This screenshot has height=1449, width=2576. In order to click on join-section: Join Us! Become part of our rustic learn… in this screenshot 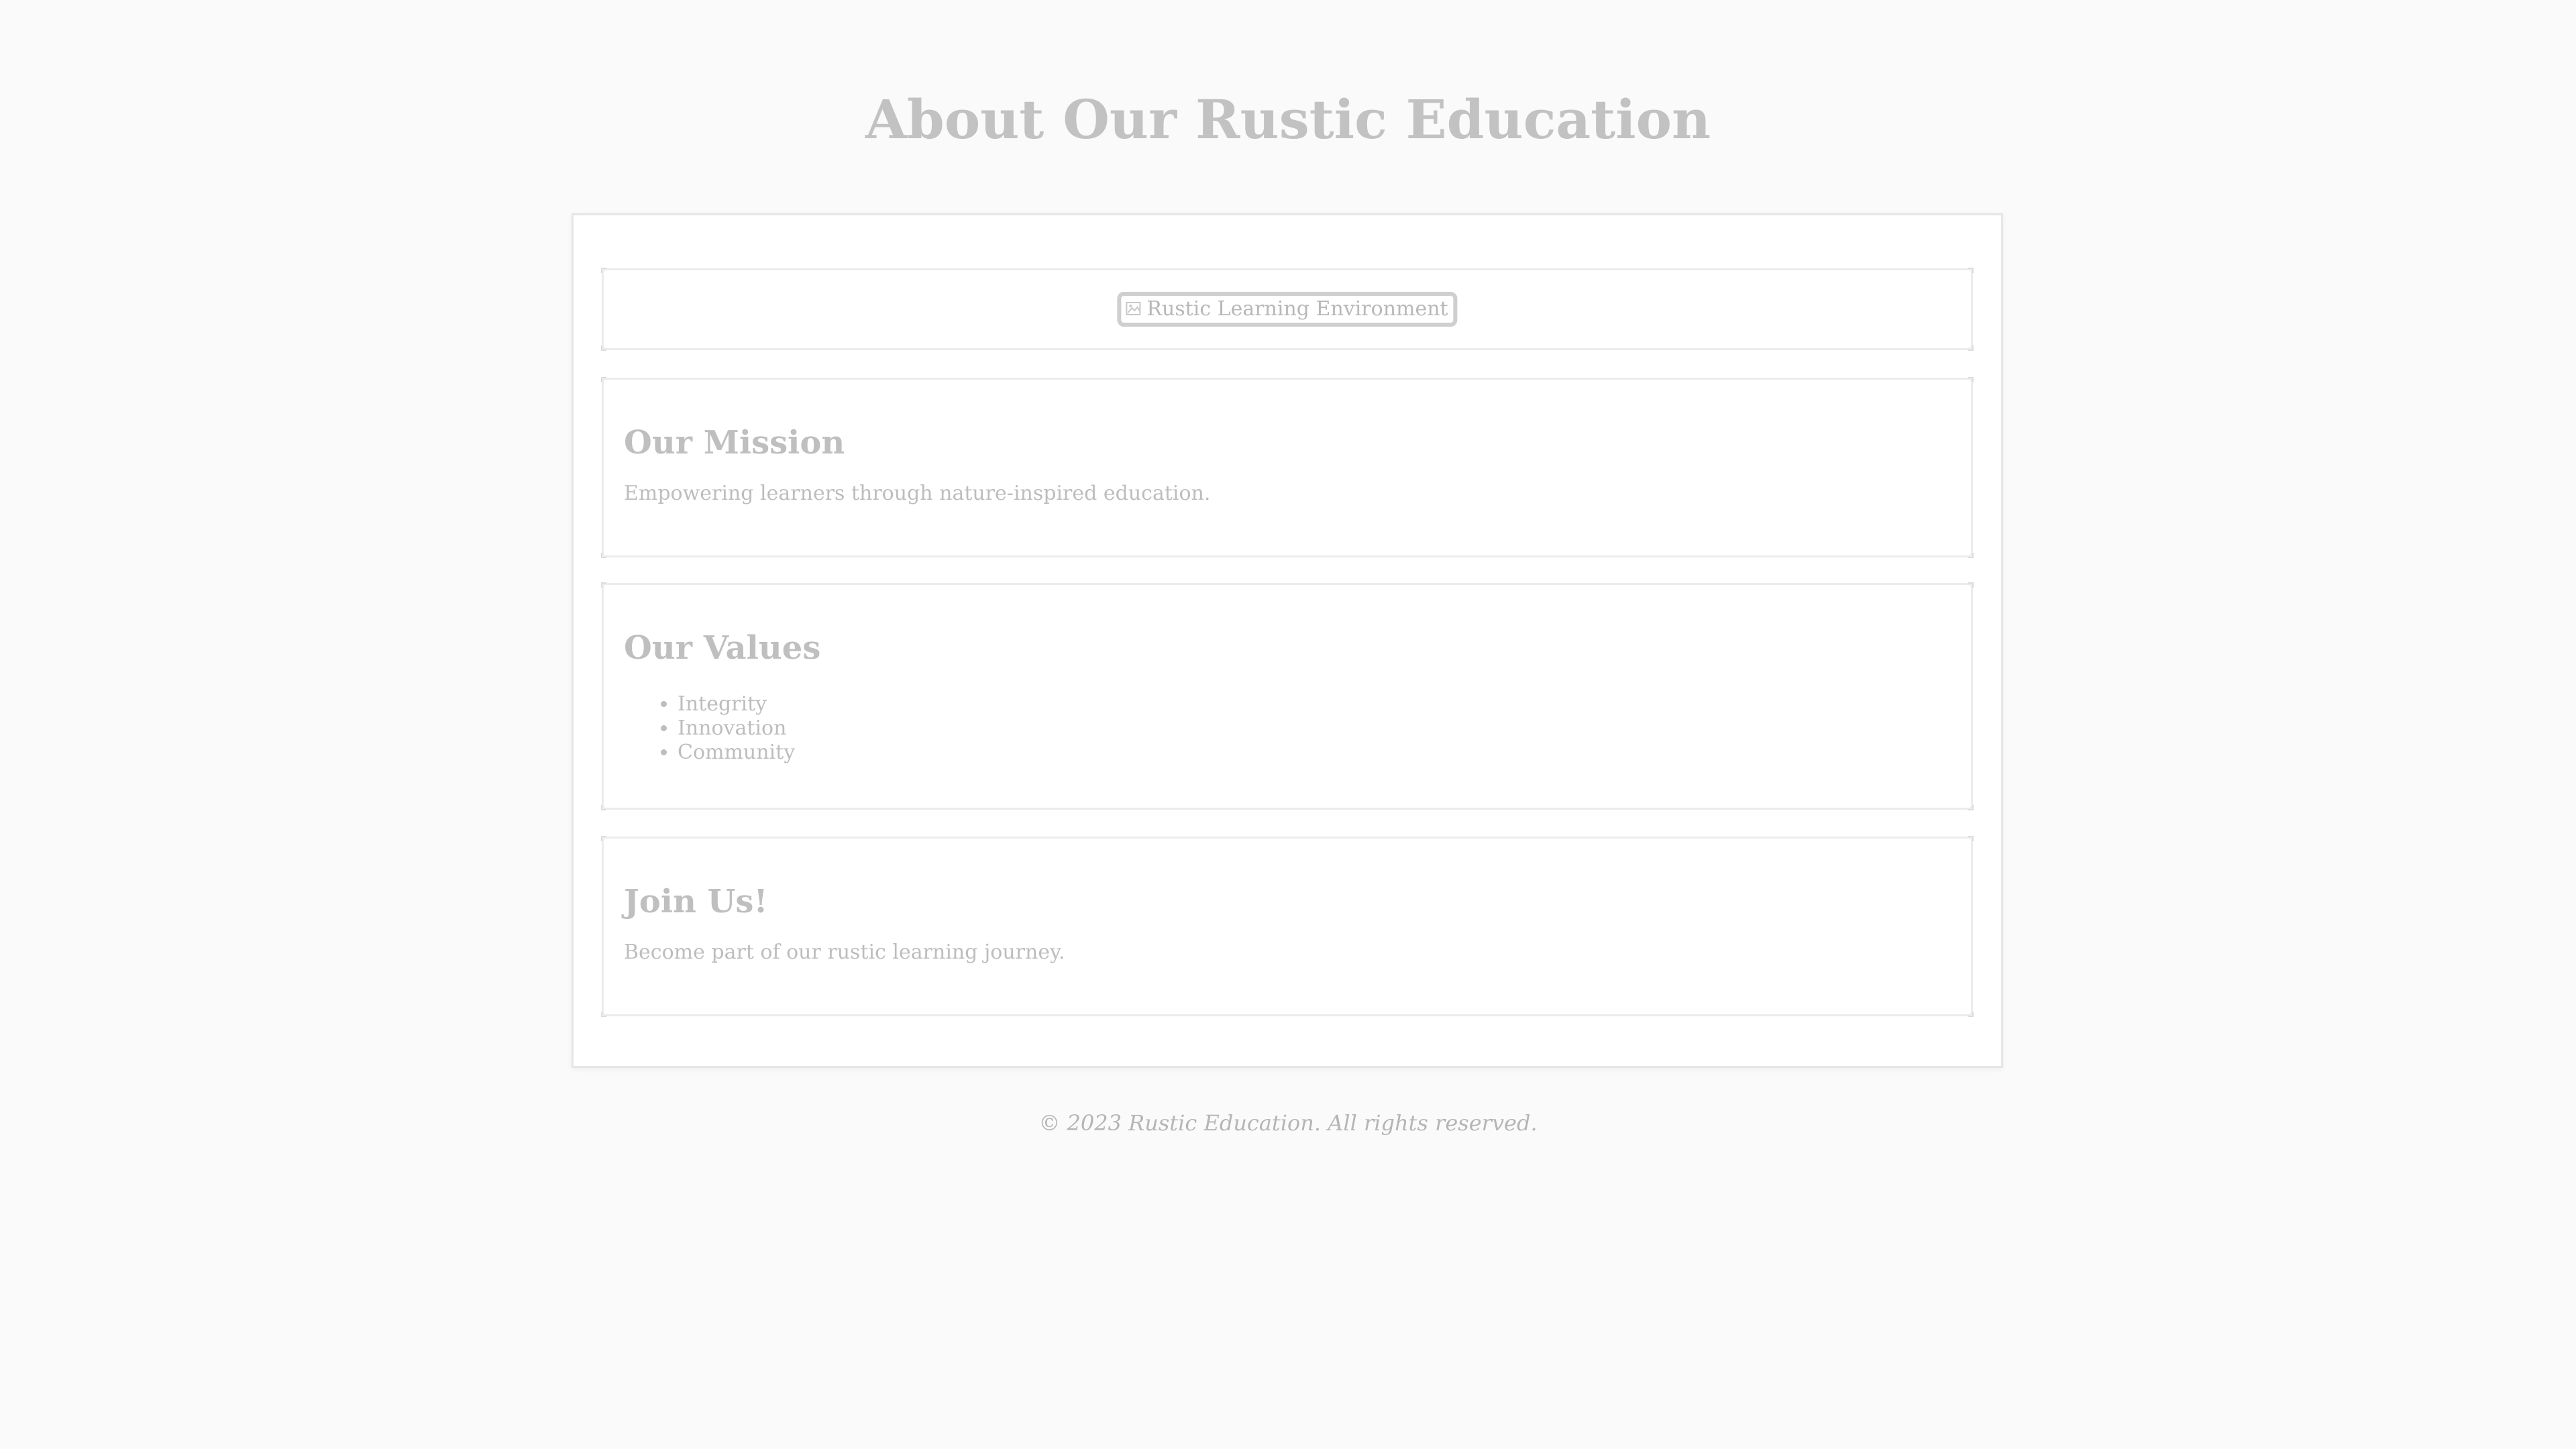, I will do `click(1287, 926)`.